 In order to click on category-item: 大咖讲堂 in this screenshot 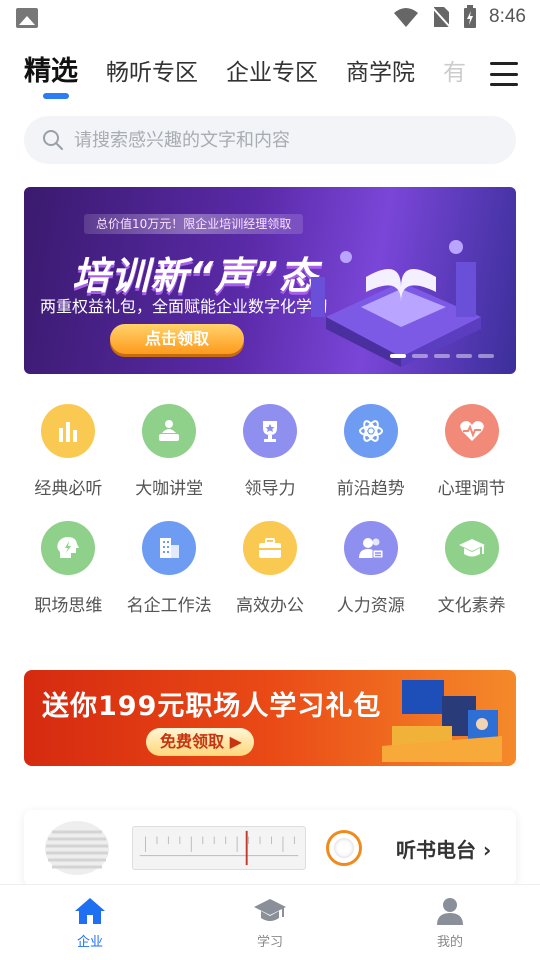, I will do `click(169, 451)`.